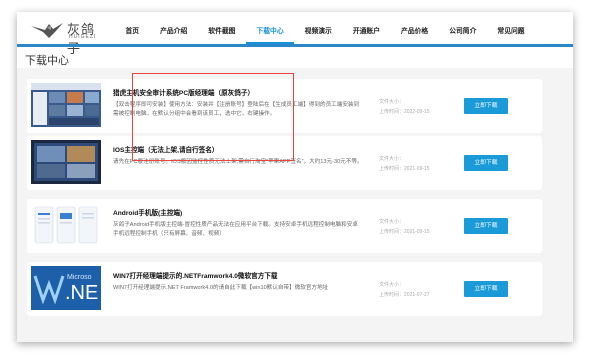 This screenshot has height=359, width=590. I want to click on nav-download-center: 下载中心, so click(270, 28).